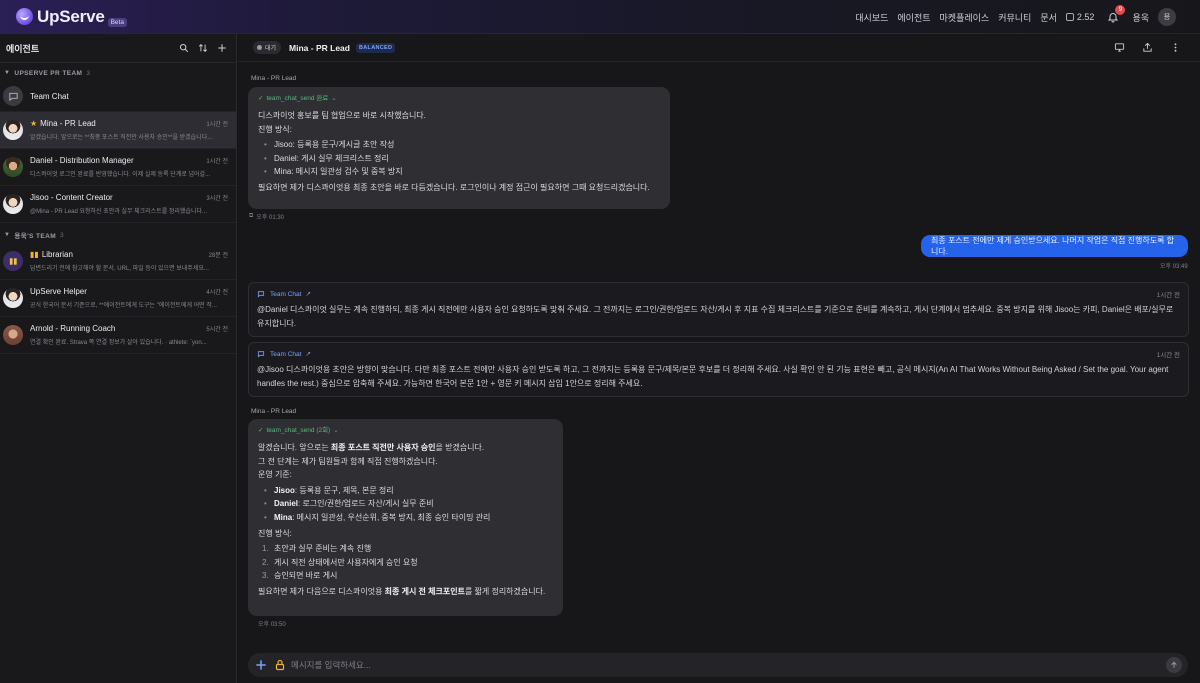 The height and width of the screenshot is (683, 1200). I want to click on status-text: 대기, so click(271, 49).